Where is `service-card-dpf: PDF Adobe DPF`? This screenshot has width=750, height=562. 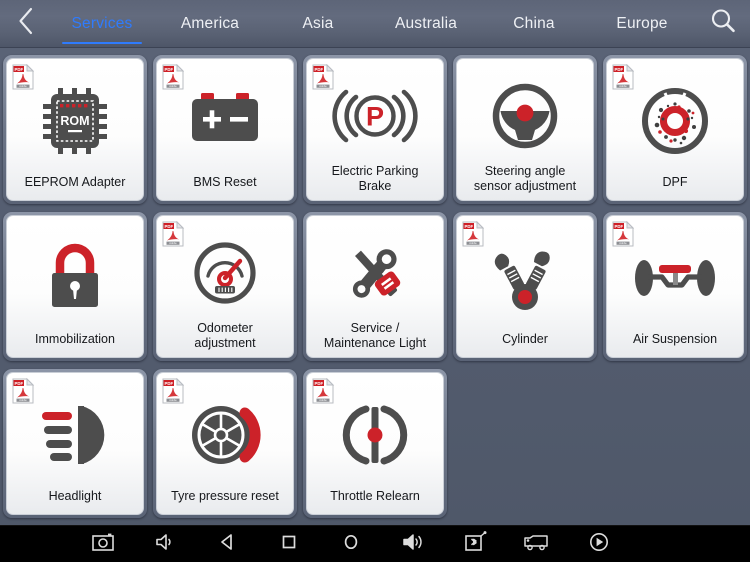 service-card-dpf: PDF Adobe DPF is located at coordinates (675, 129).